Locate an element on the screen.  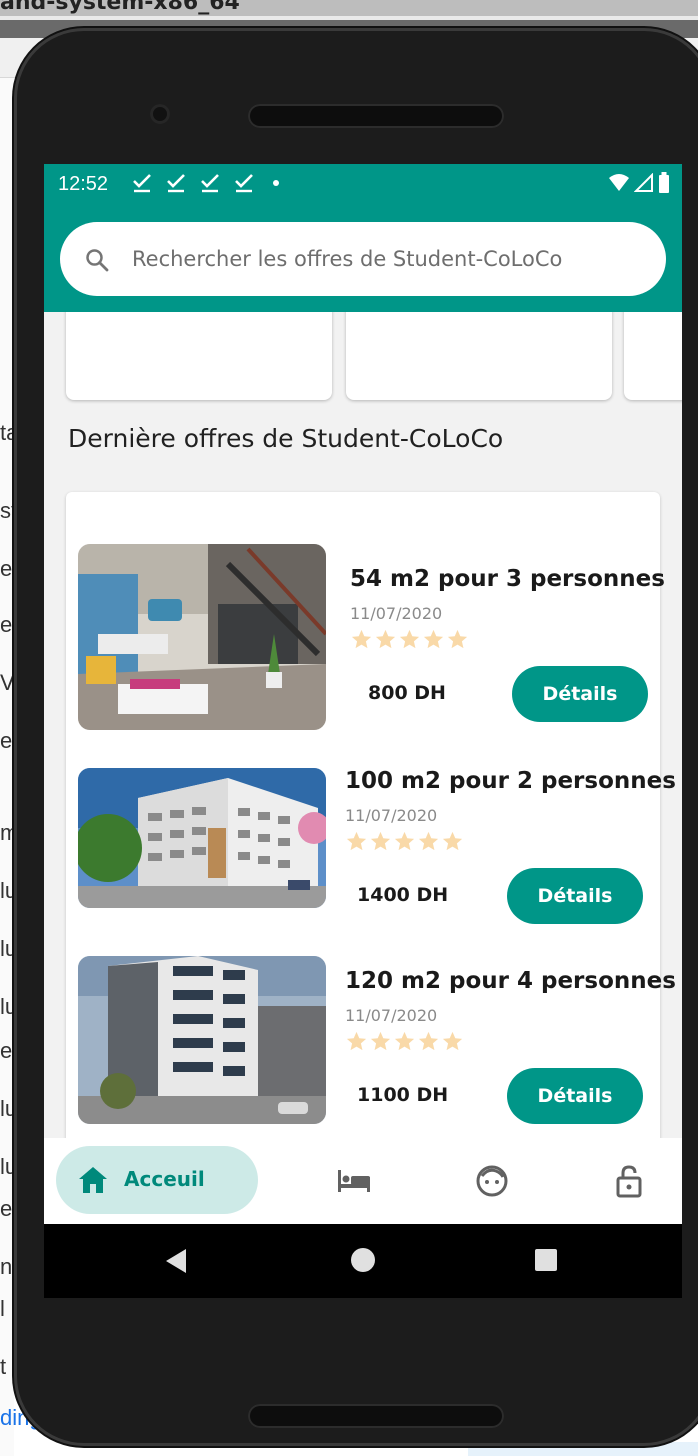
signal-icon is located at coordinates (643, 182).